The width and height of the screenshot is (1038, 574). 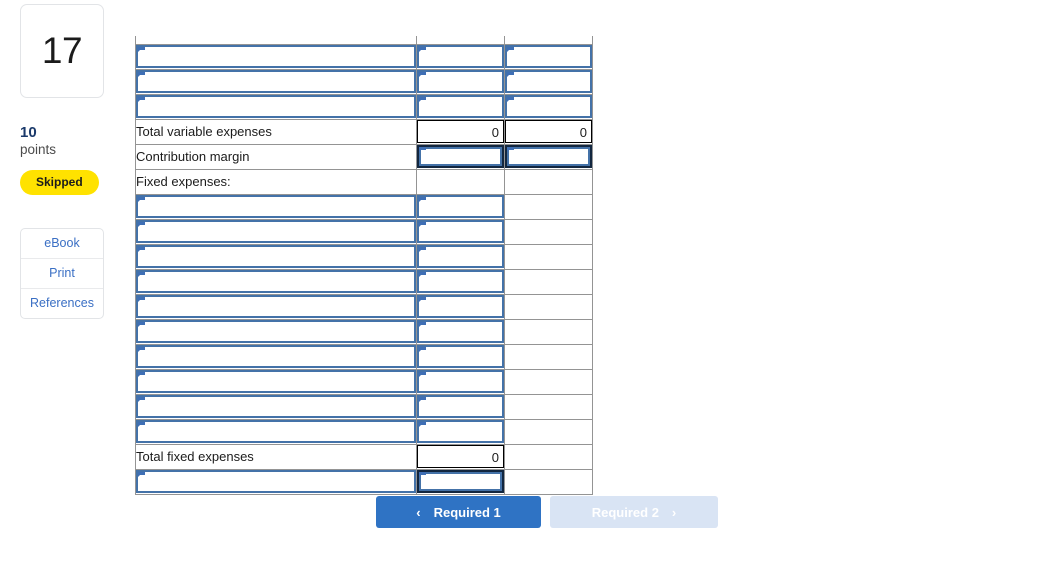 I want to click on question-number-box: 17, so click(x=62, y=51).